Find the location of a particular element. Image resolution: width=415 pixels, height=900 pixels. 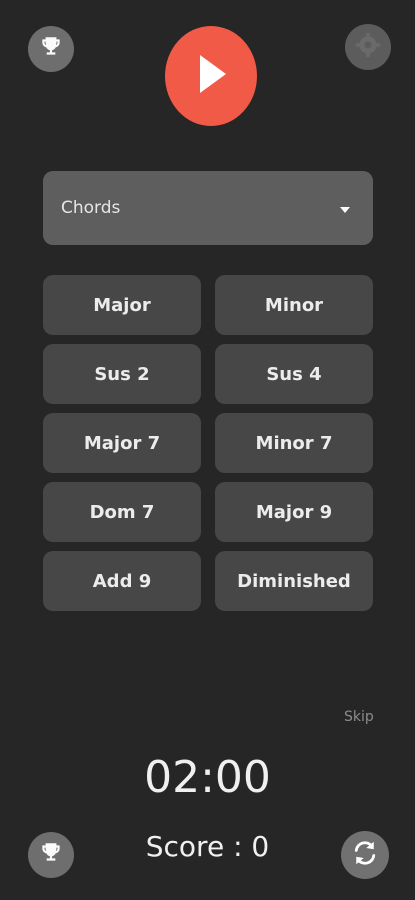

trophy-button is located at coordinates (51, 49).